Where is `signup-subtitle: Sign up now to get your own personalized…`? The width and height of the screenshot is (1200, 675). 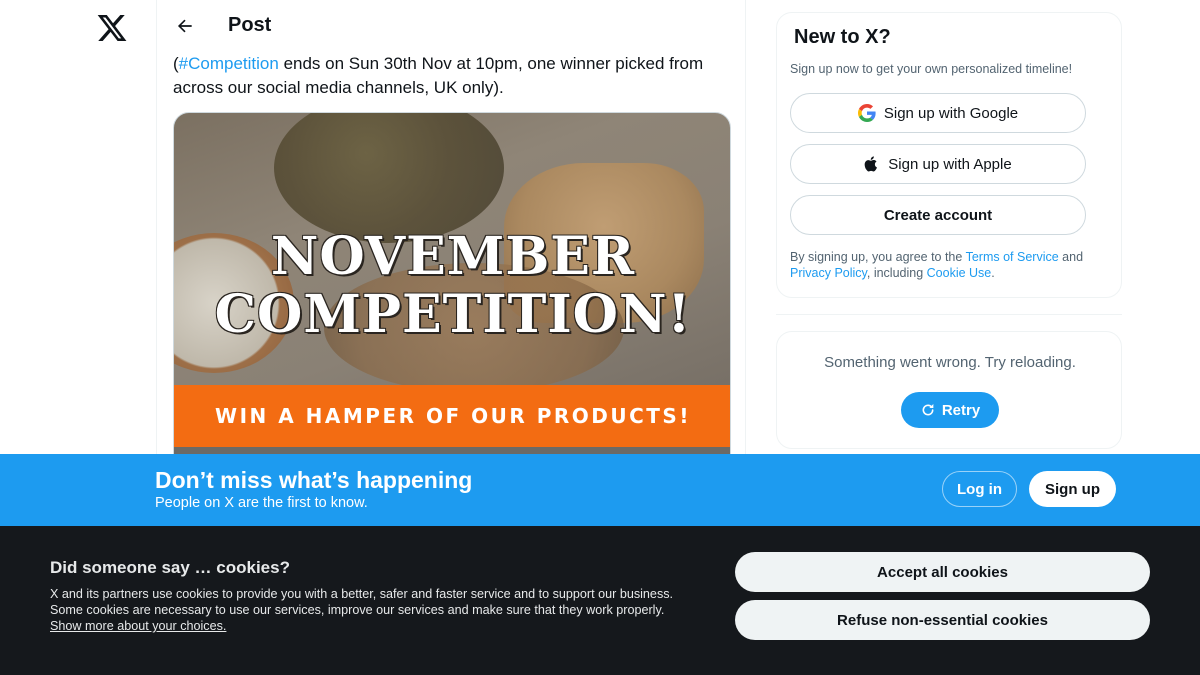
signup-subtitle: Sign up now to get your own personalized… is located at coordinates (931, 69).